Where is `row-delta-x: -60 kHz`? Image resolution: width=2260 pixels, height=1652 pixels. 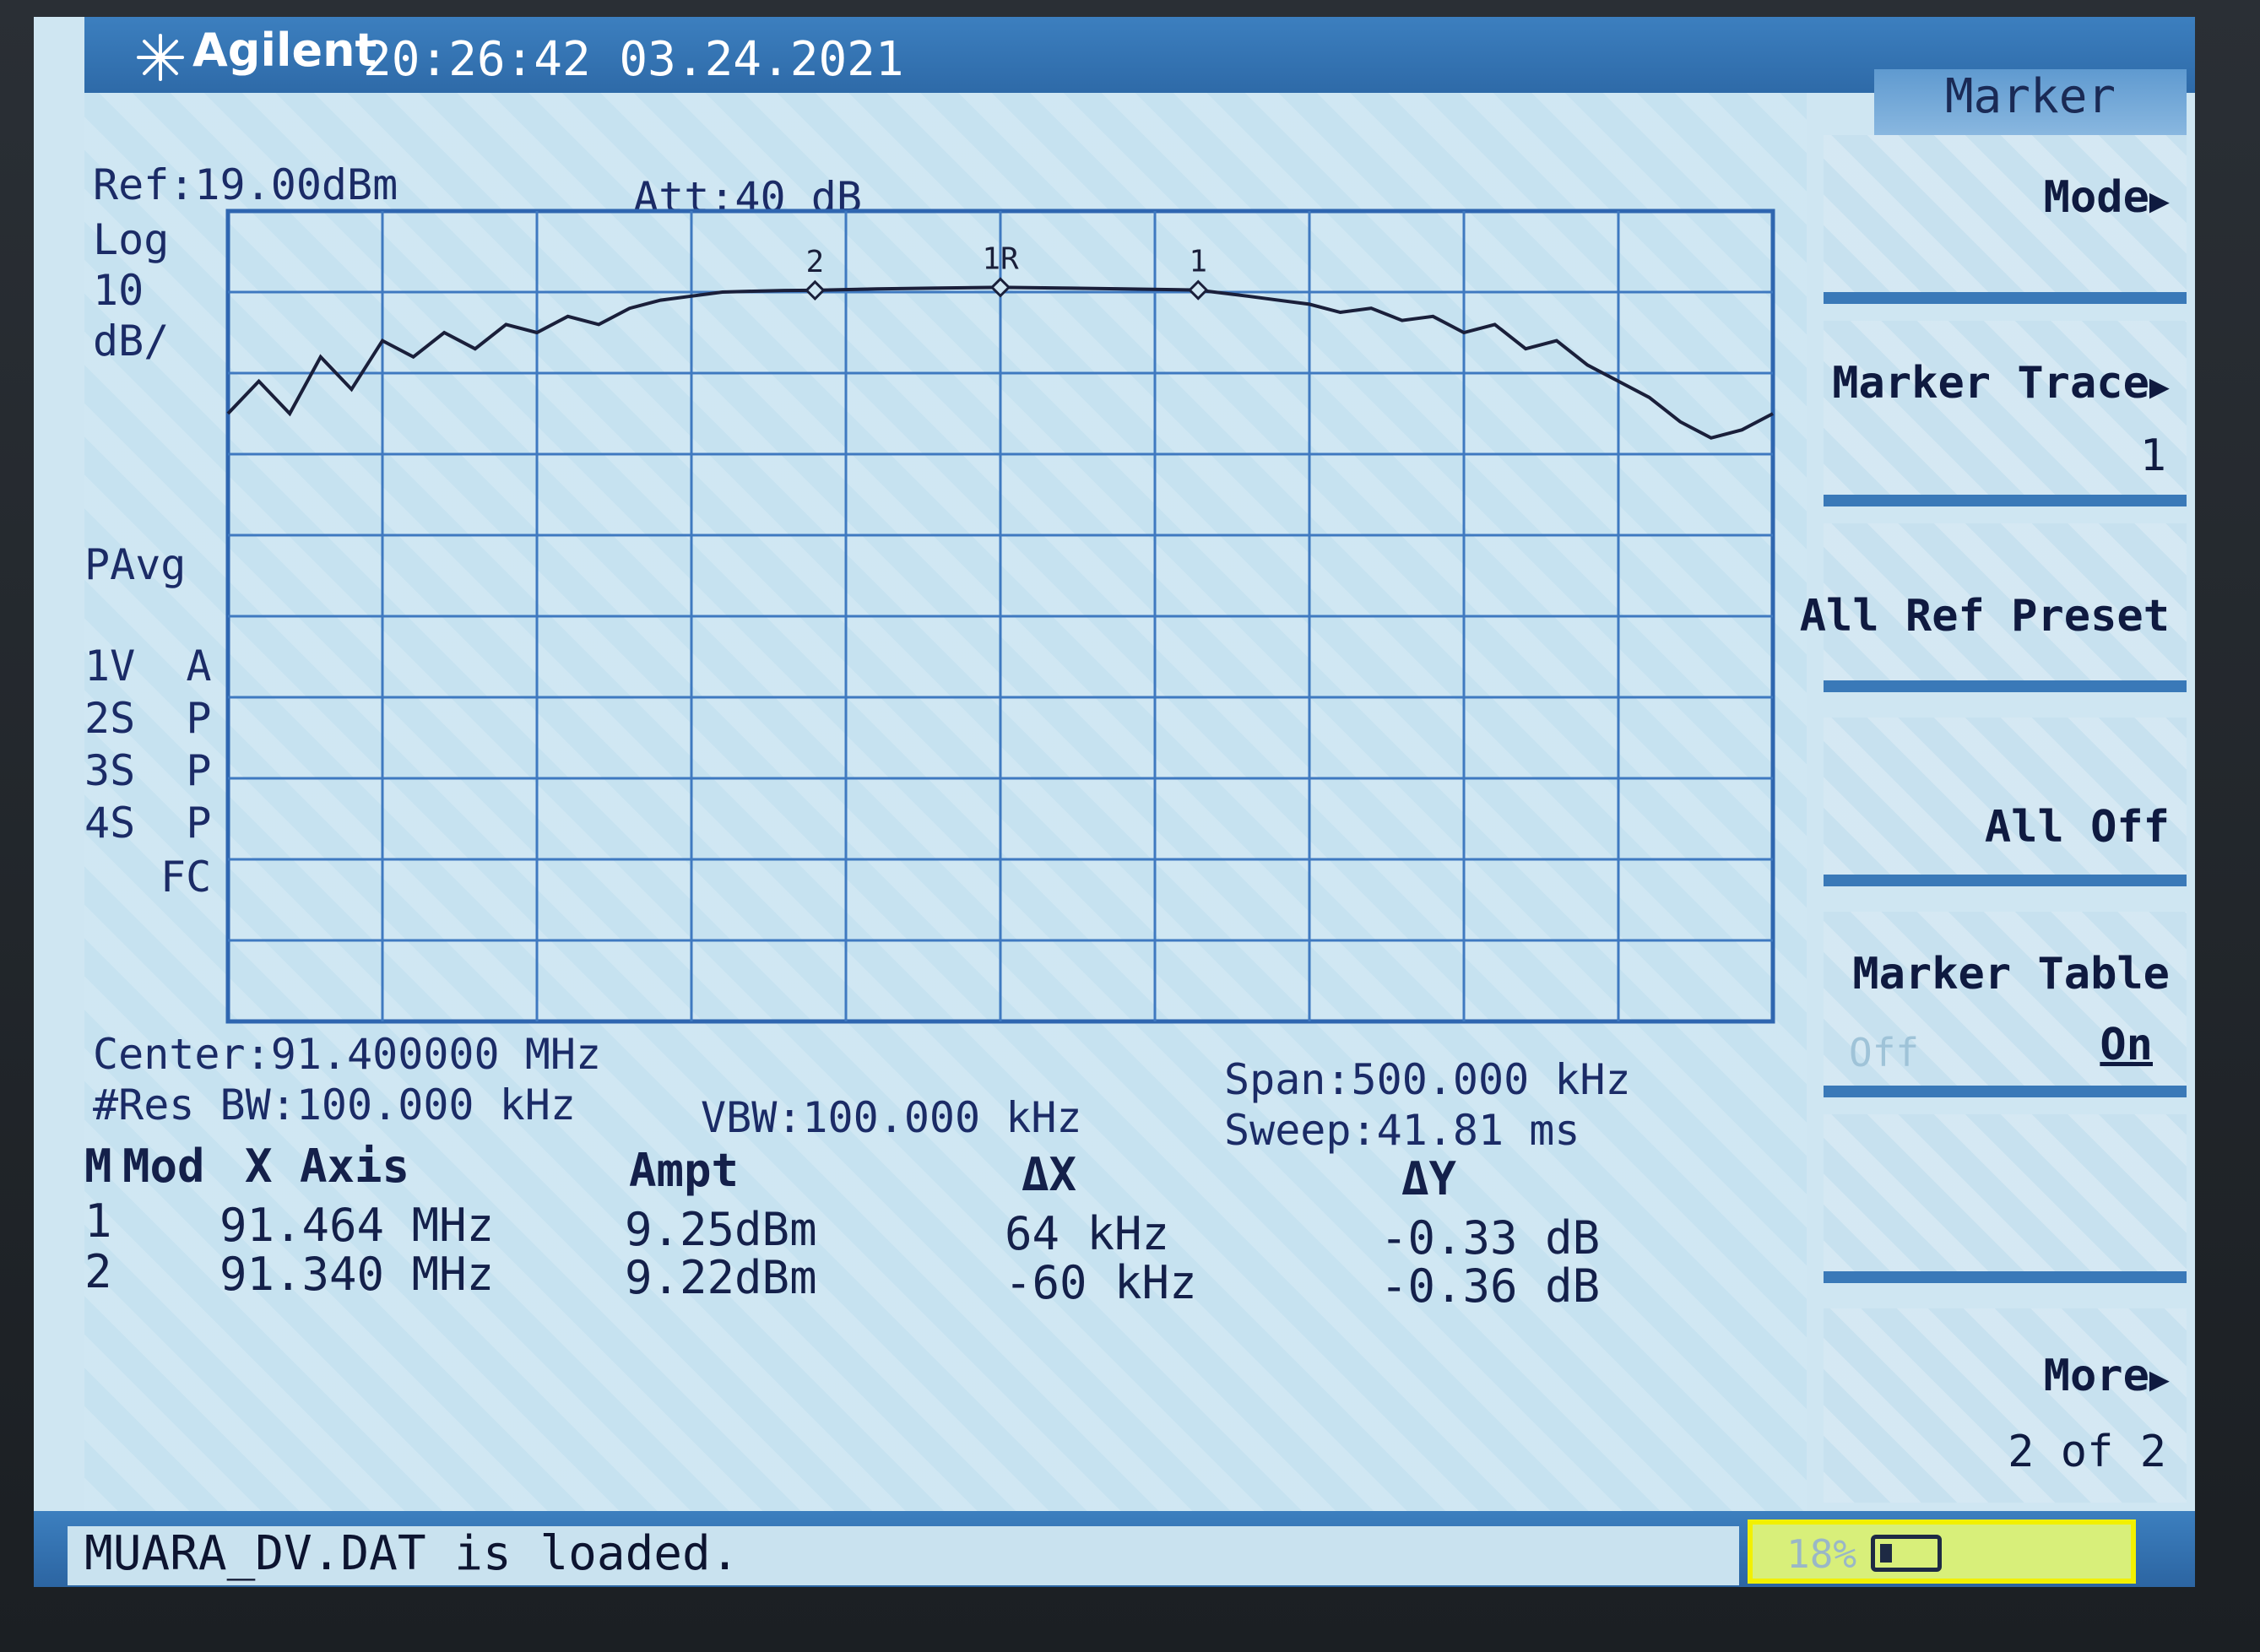
row-delta-x: -60 kHz is located at coordinates (1101, 1282).